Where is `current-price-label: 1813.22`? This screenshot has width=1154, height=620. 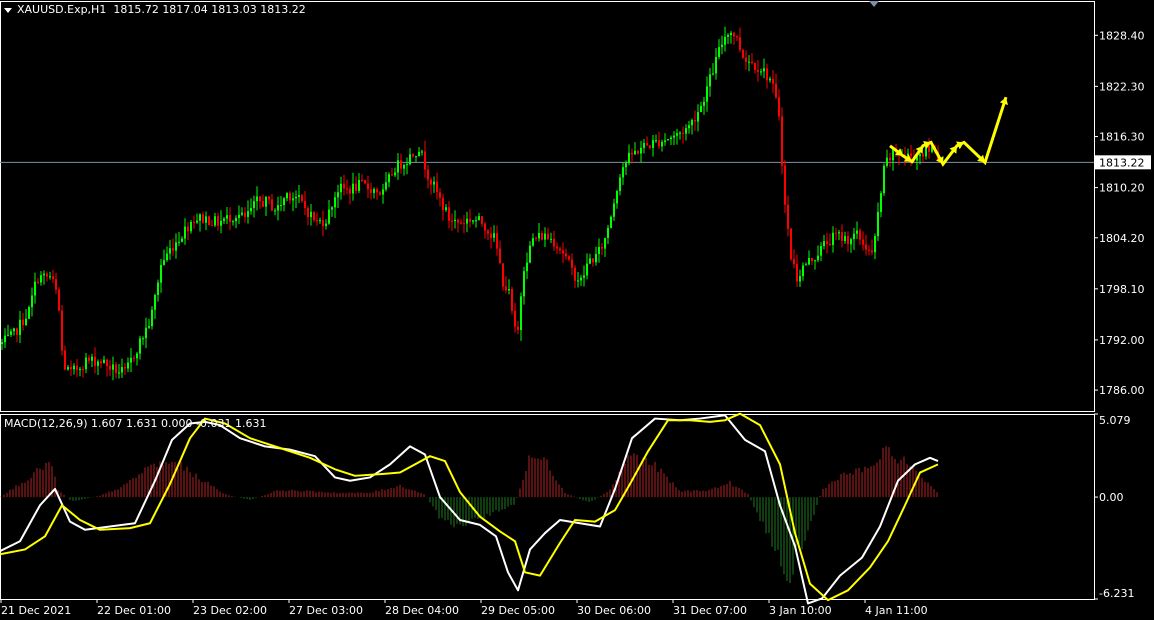
current-price-label: 1813.22 is located at coordinates (1122, 162).